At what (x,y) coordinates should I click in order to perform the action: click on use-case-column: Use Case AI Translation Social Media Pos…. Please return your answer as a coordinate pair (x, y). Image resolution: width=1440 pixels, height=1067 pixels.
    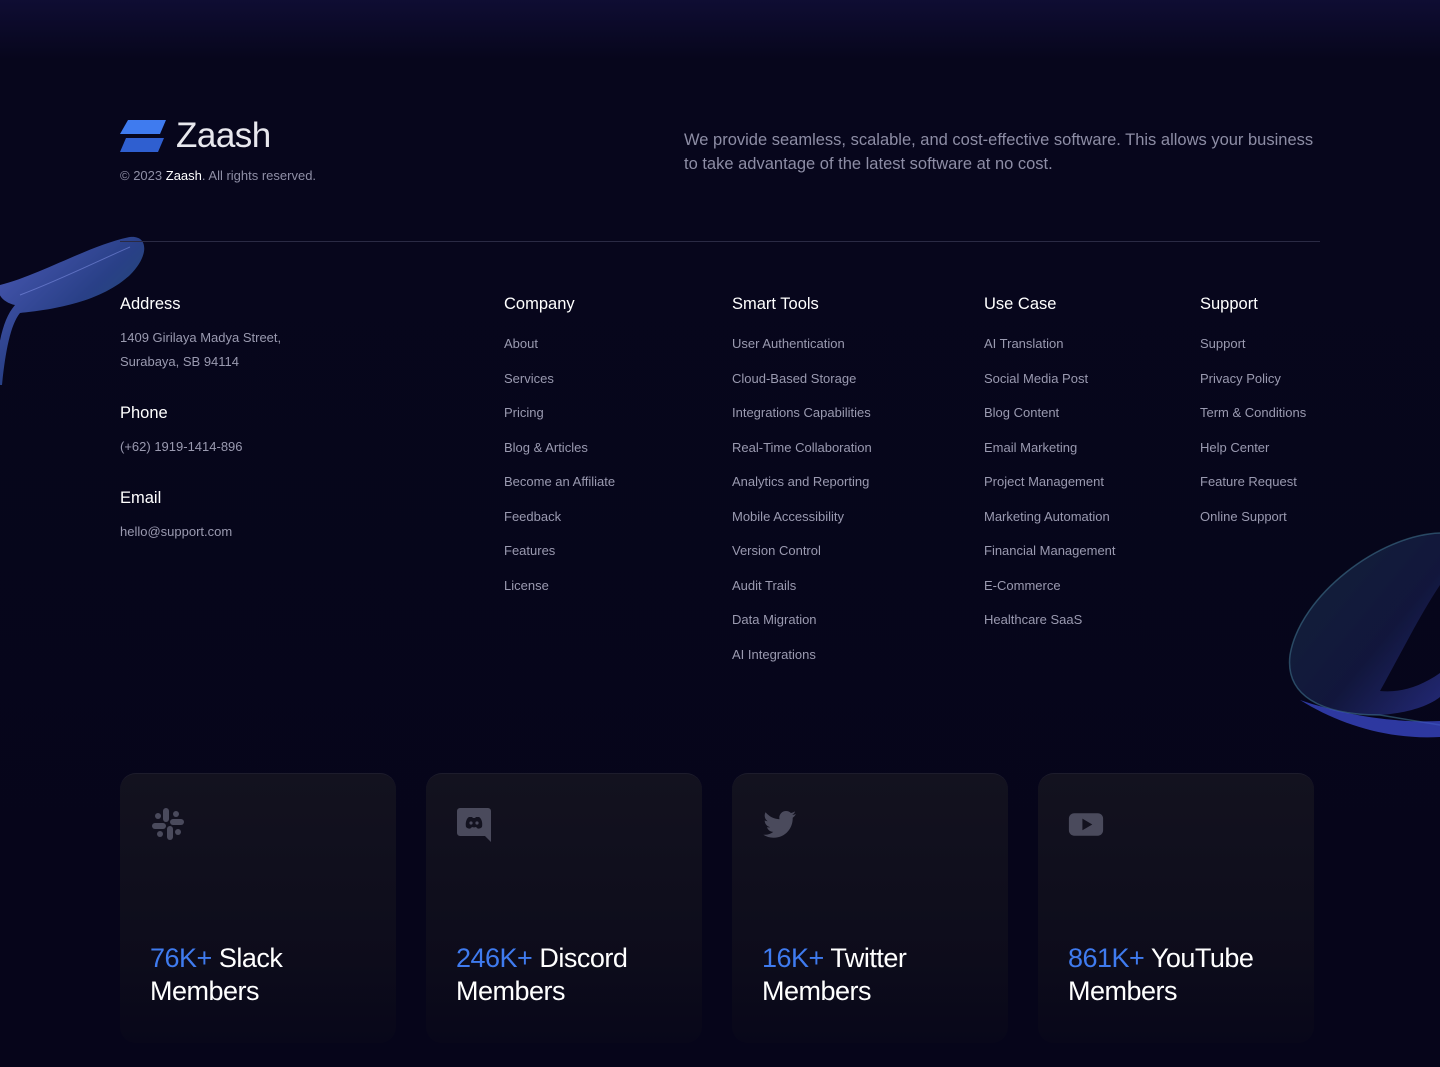
    Looking at the image, I should click on (1050, 469).